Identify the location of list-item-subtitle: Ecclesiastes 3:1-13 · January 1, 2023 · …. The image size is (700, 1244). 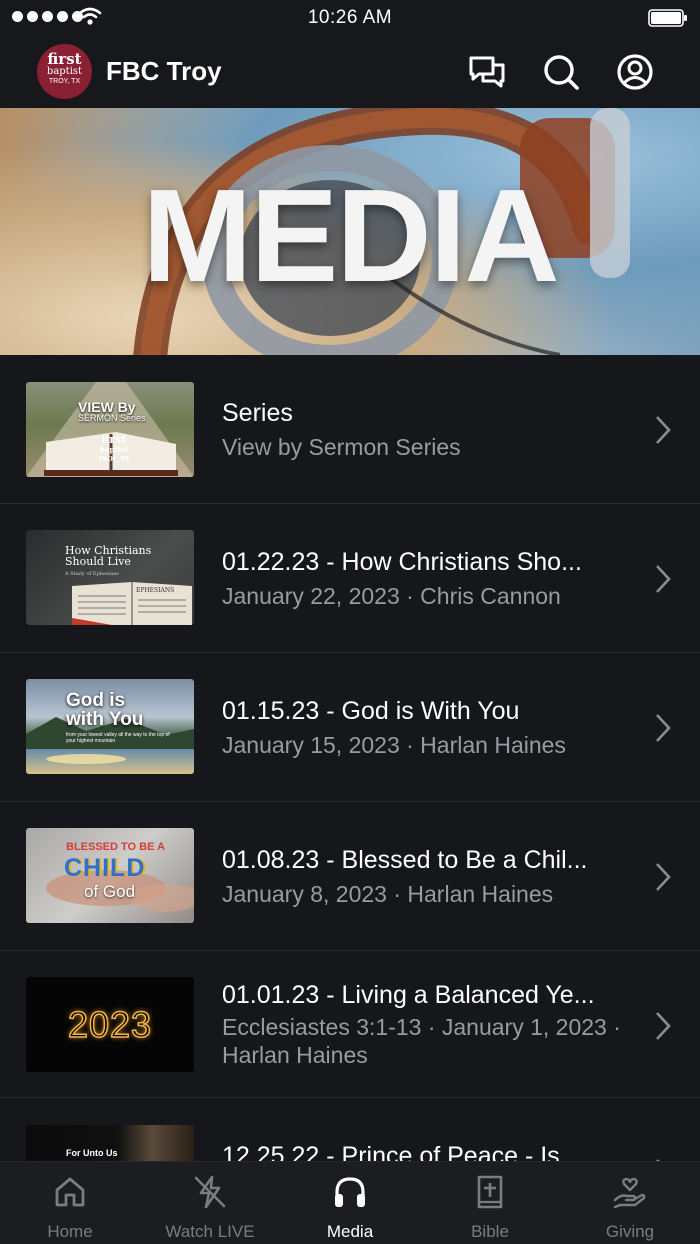
(421, 1041).